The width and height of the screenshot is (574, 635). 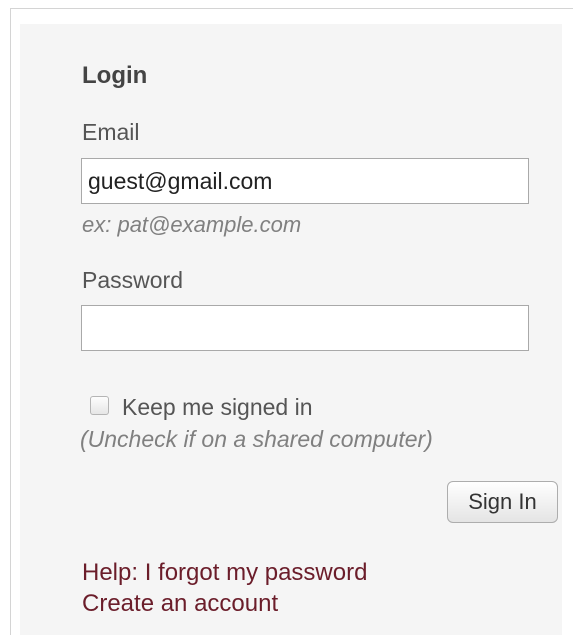 I want to click on email-field, so click(x=305, y=181).